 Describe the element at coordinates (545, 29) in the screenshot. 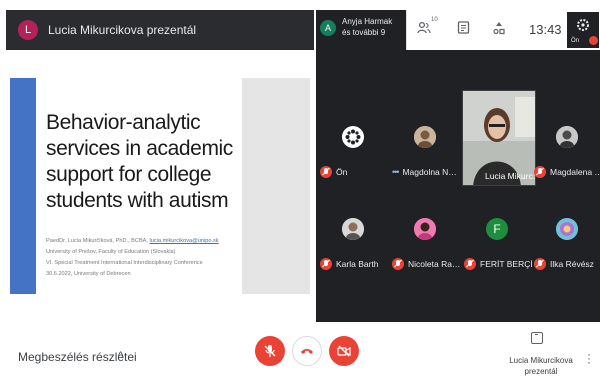

I see `meeting-clock: 13:43` at that location.